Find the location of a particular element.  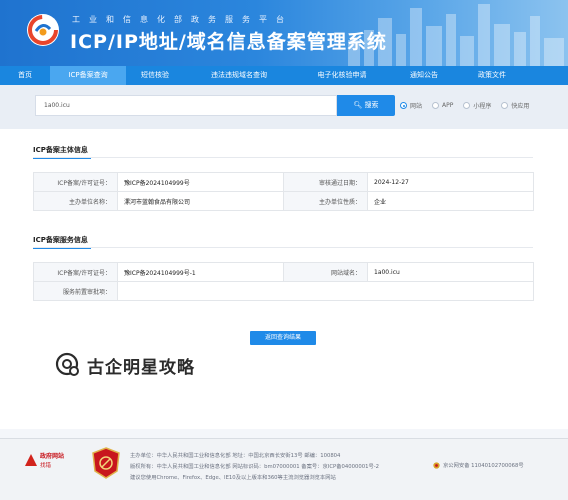

radio-app: APP is located at coordinates (442, 105).